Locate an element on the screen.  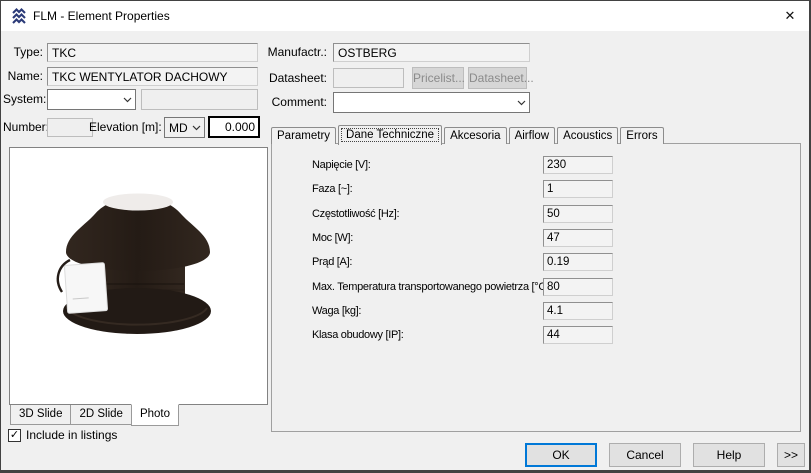
tab-dane-techniczne: Dane Techniczne is located at coordinates (390, 135).